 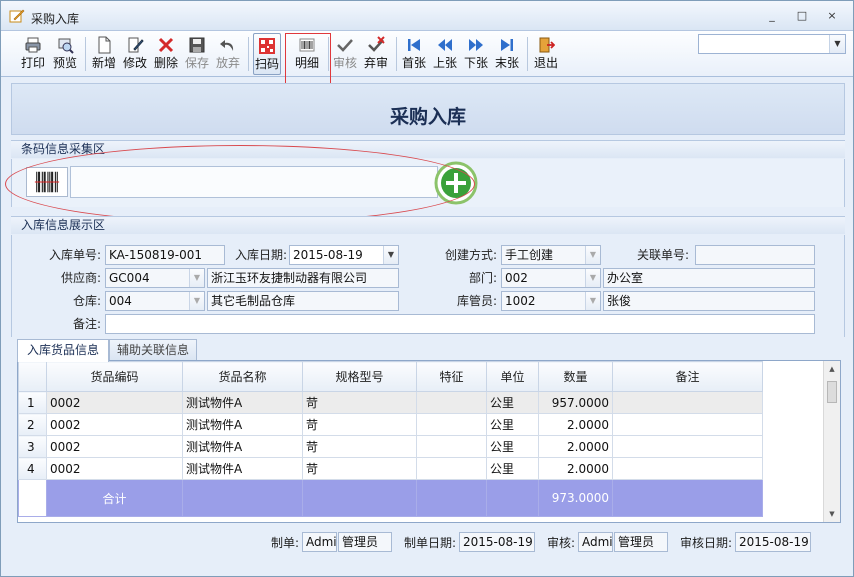 What do you see at coordinates (832, 16) in the screenshot?
I see `close-button: ×` at bounding box center [832, 16].